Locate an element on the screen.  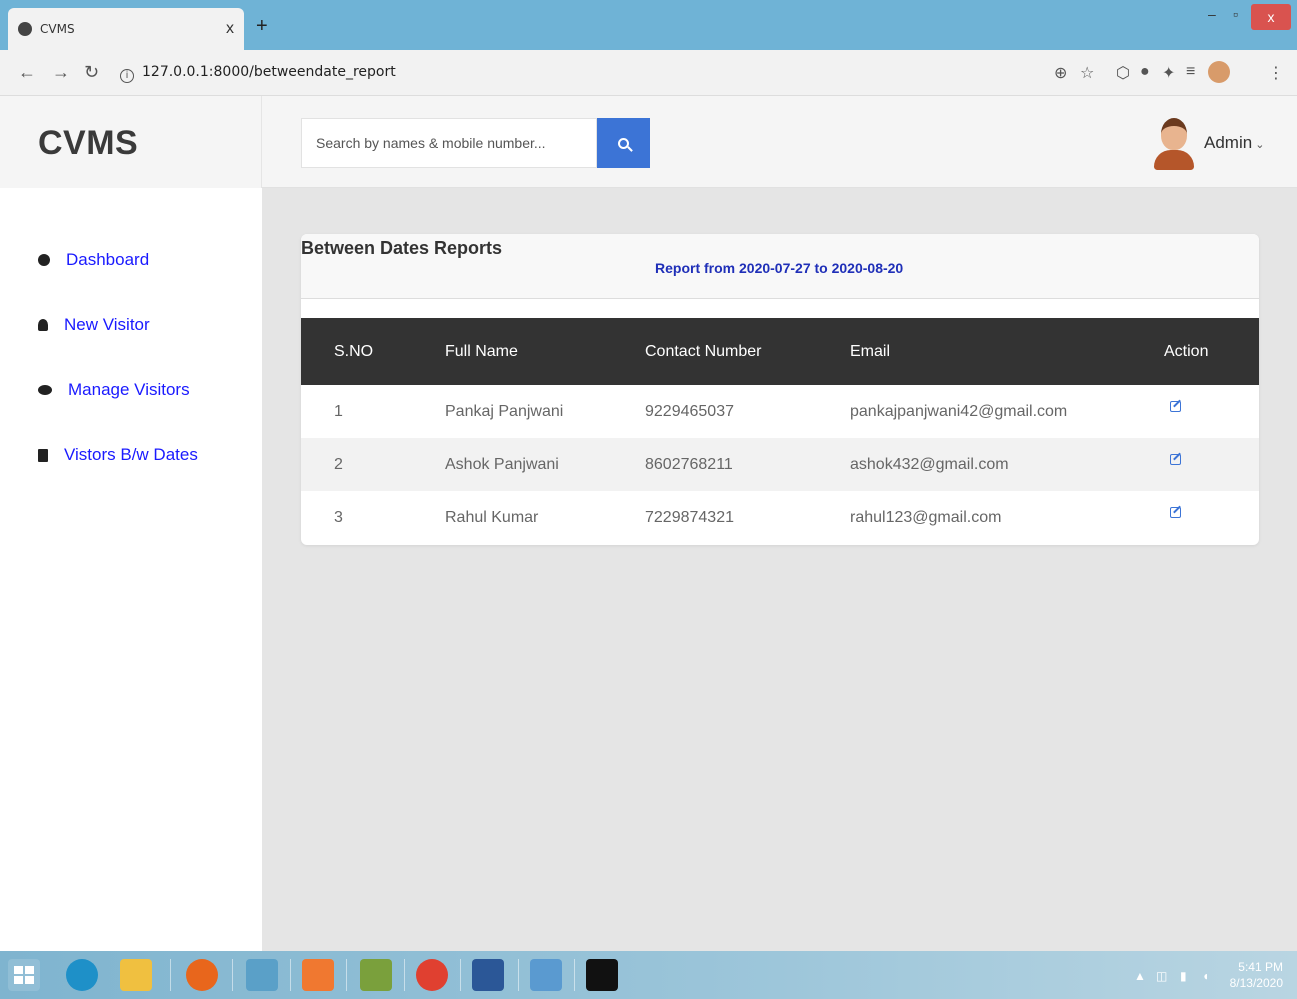
cell-email: rahul123@gmail.com is located at coordinates (926, 517).